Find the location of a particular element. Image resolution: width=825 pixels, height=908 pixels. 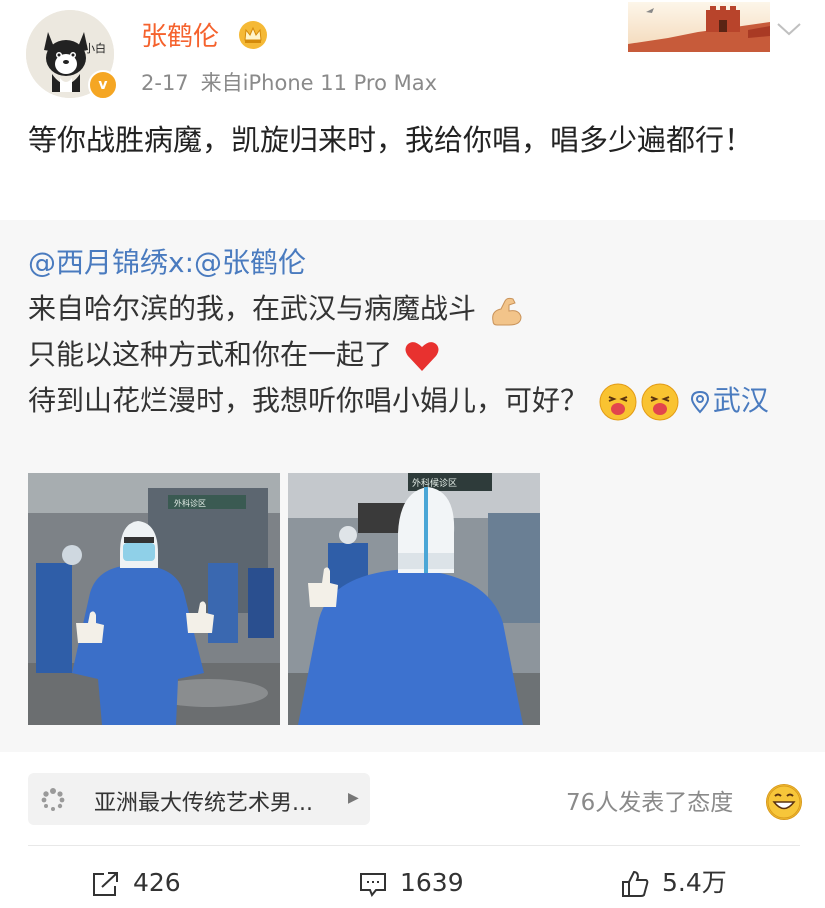

chevron-down-icon is located at coordinates (789, 29).